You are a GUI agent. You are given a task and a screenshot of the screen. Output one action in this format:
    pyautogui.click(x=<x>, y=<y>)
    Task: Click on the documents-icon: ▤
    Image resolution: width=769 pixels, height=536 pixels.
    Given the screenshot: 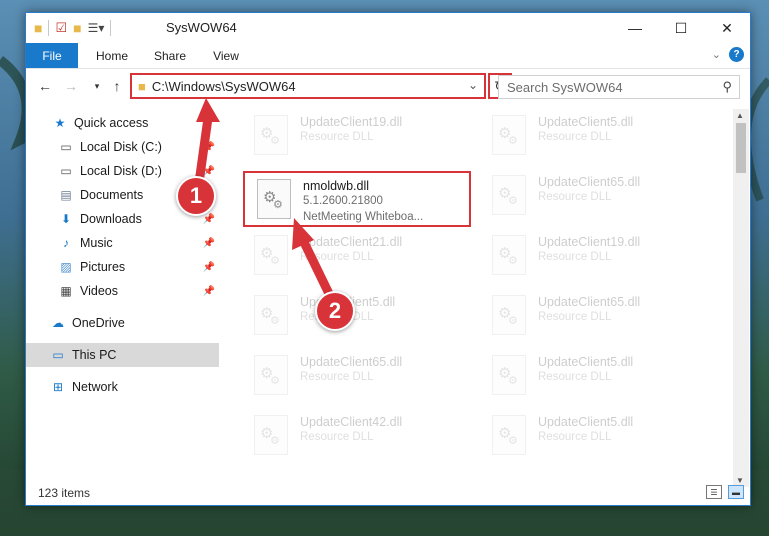 What is the action you would take?
    pyautogui.click(x=66, y=195)
    